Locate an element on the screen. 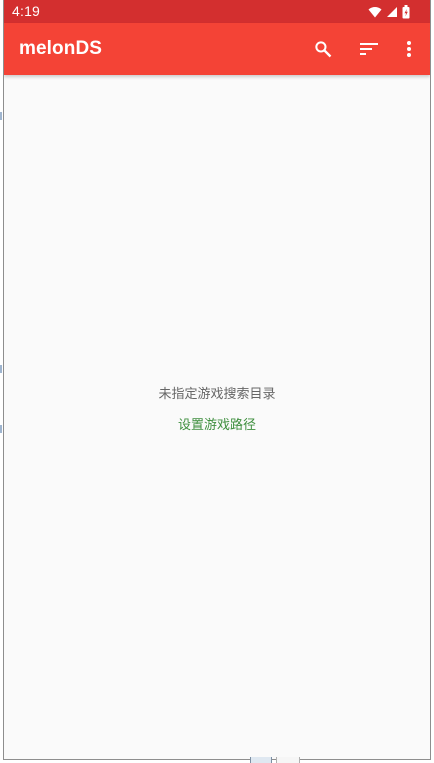 Image resolution: width=434 pixels, height=763 pixels. status-bar: 4:19 is located at coordinates (217, 11).